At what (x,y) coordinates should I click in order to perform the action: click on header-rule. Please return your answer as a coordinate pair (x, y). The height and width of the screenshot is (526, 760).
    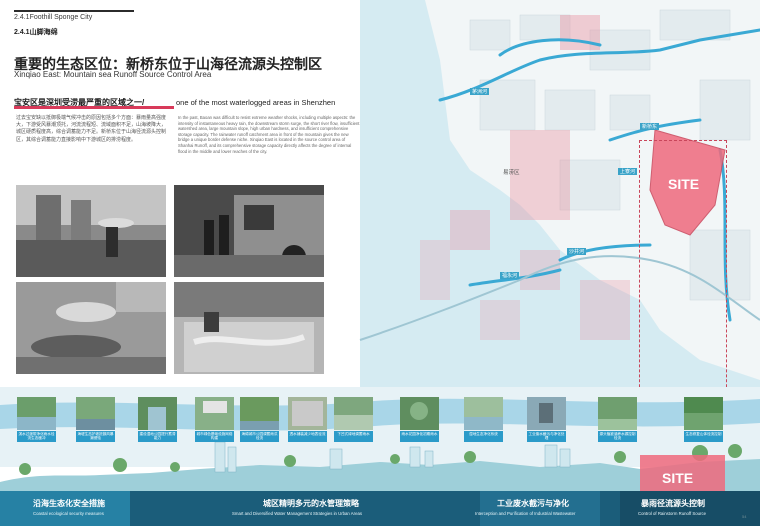
    Looking at the image, I should click on (74, 11).